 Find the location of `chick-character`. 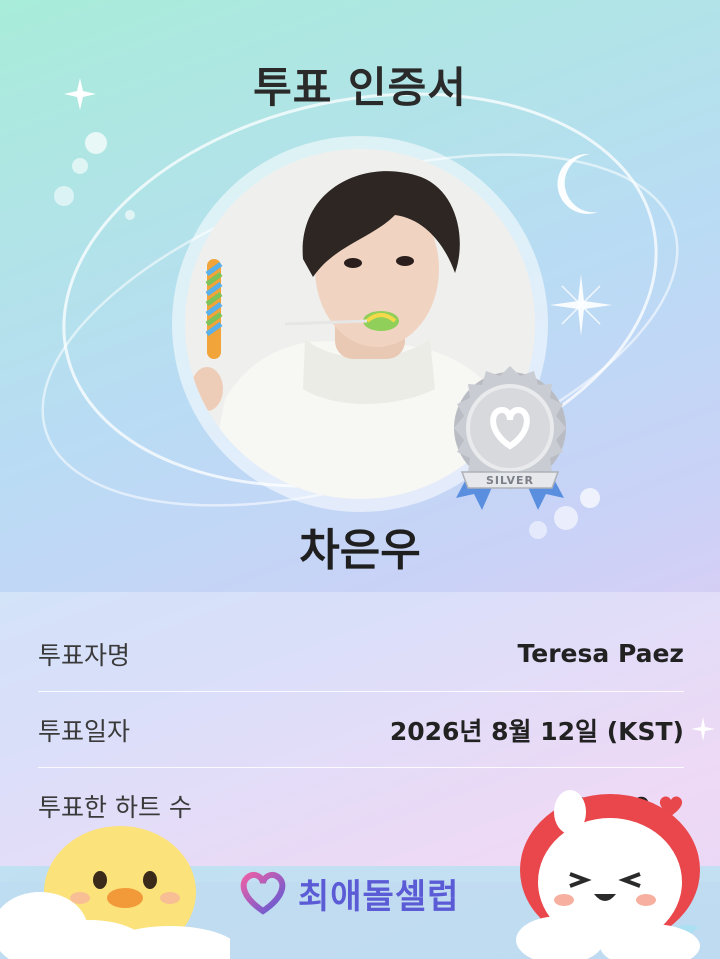

chick-character is located at coordinates (115, 892).